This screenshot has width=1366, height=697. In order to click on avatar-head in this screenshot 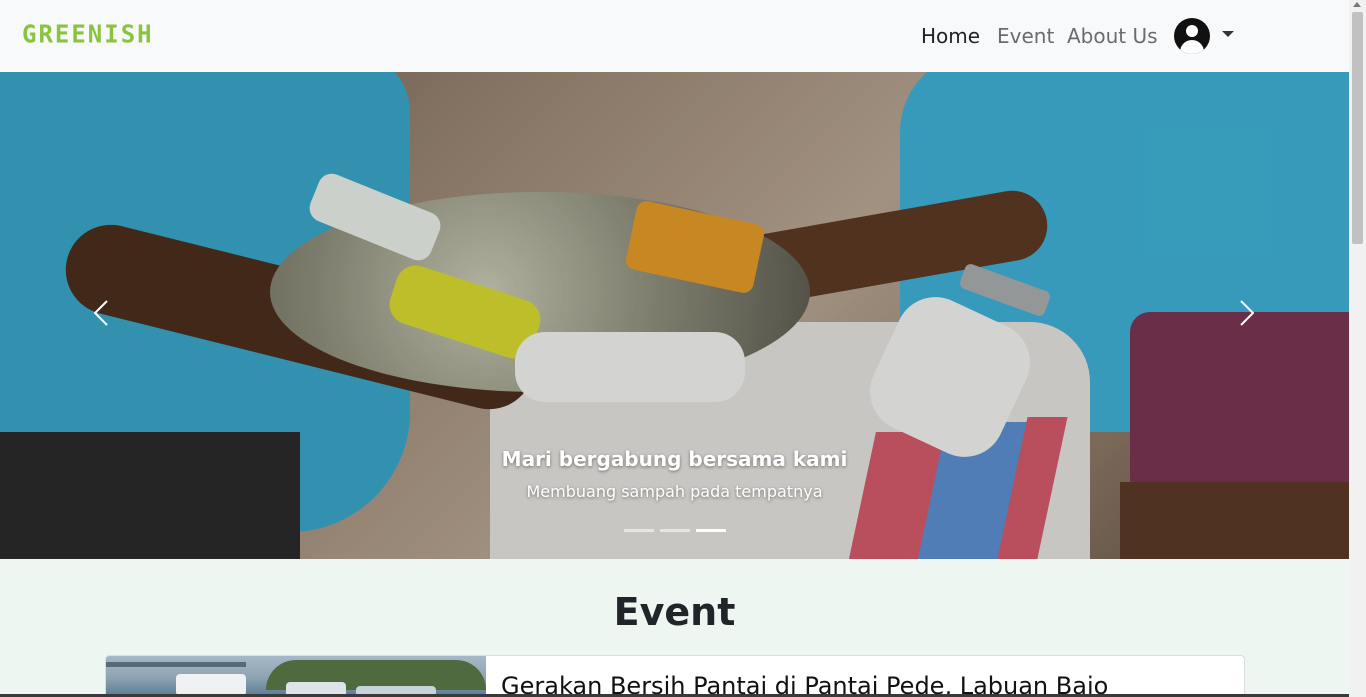, I will do `click(1192, 31)`.